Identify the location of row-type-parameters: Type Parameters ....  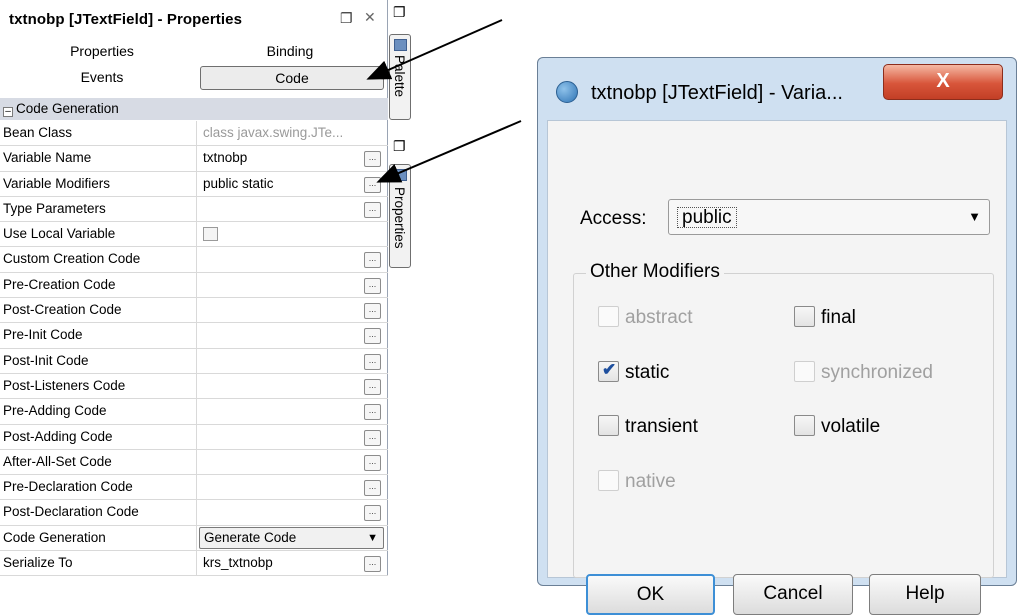
(194, 209).